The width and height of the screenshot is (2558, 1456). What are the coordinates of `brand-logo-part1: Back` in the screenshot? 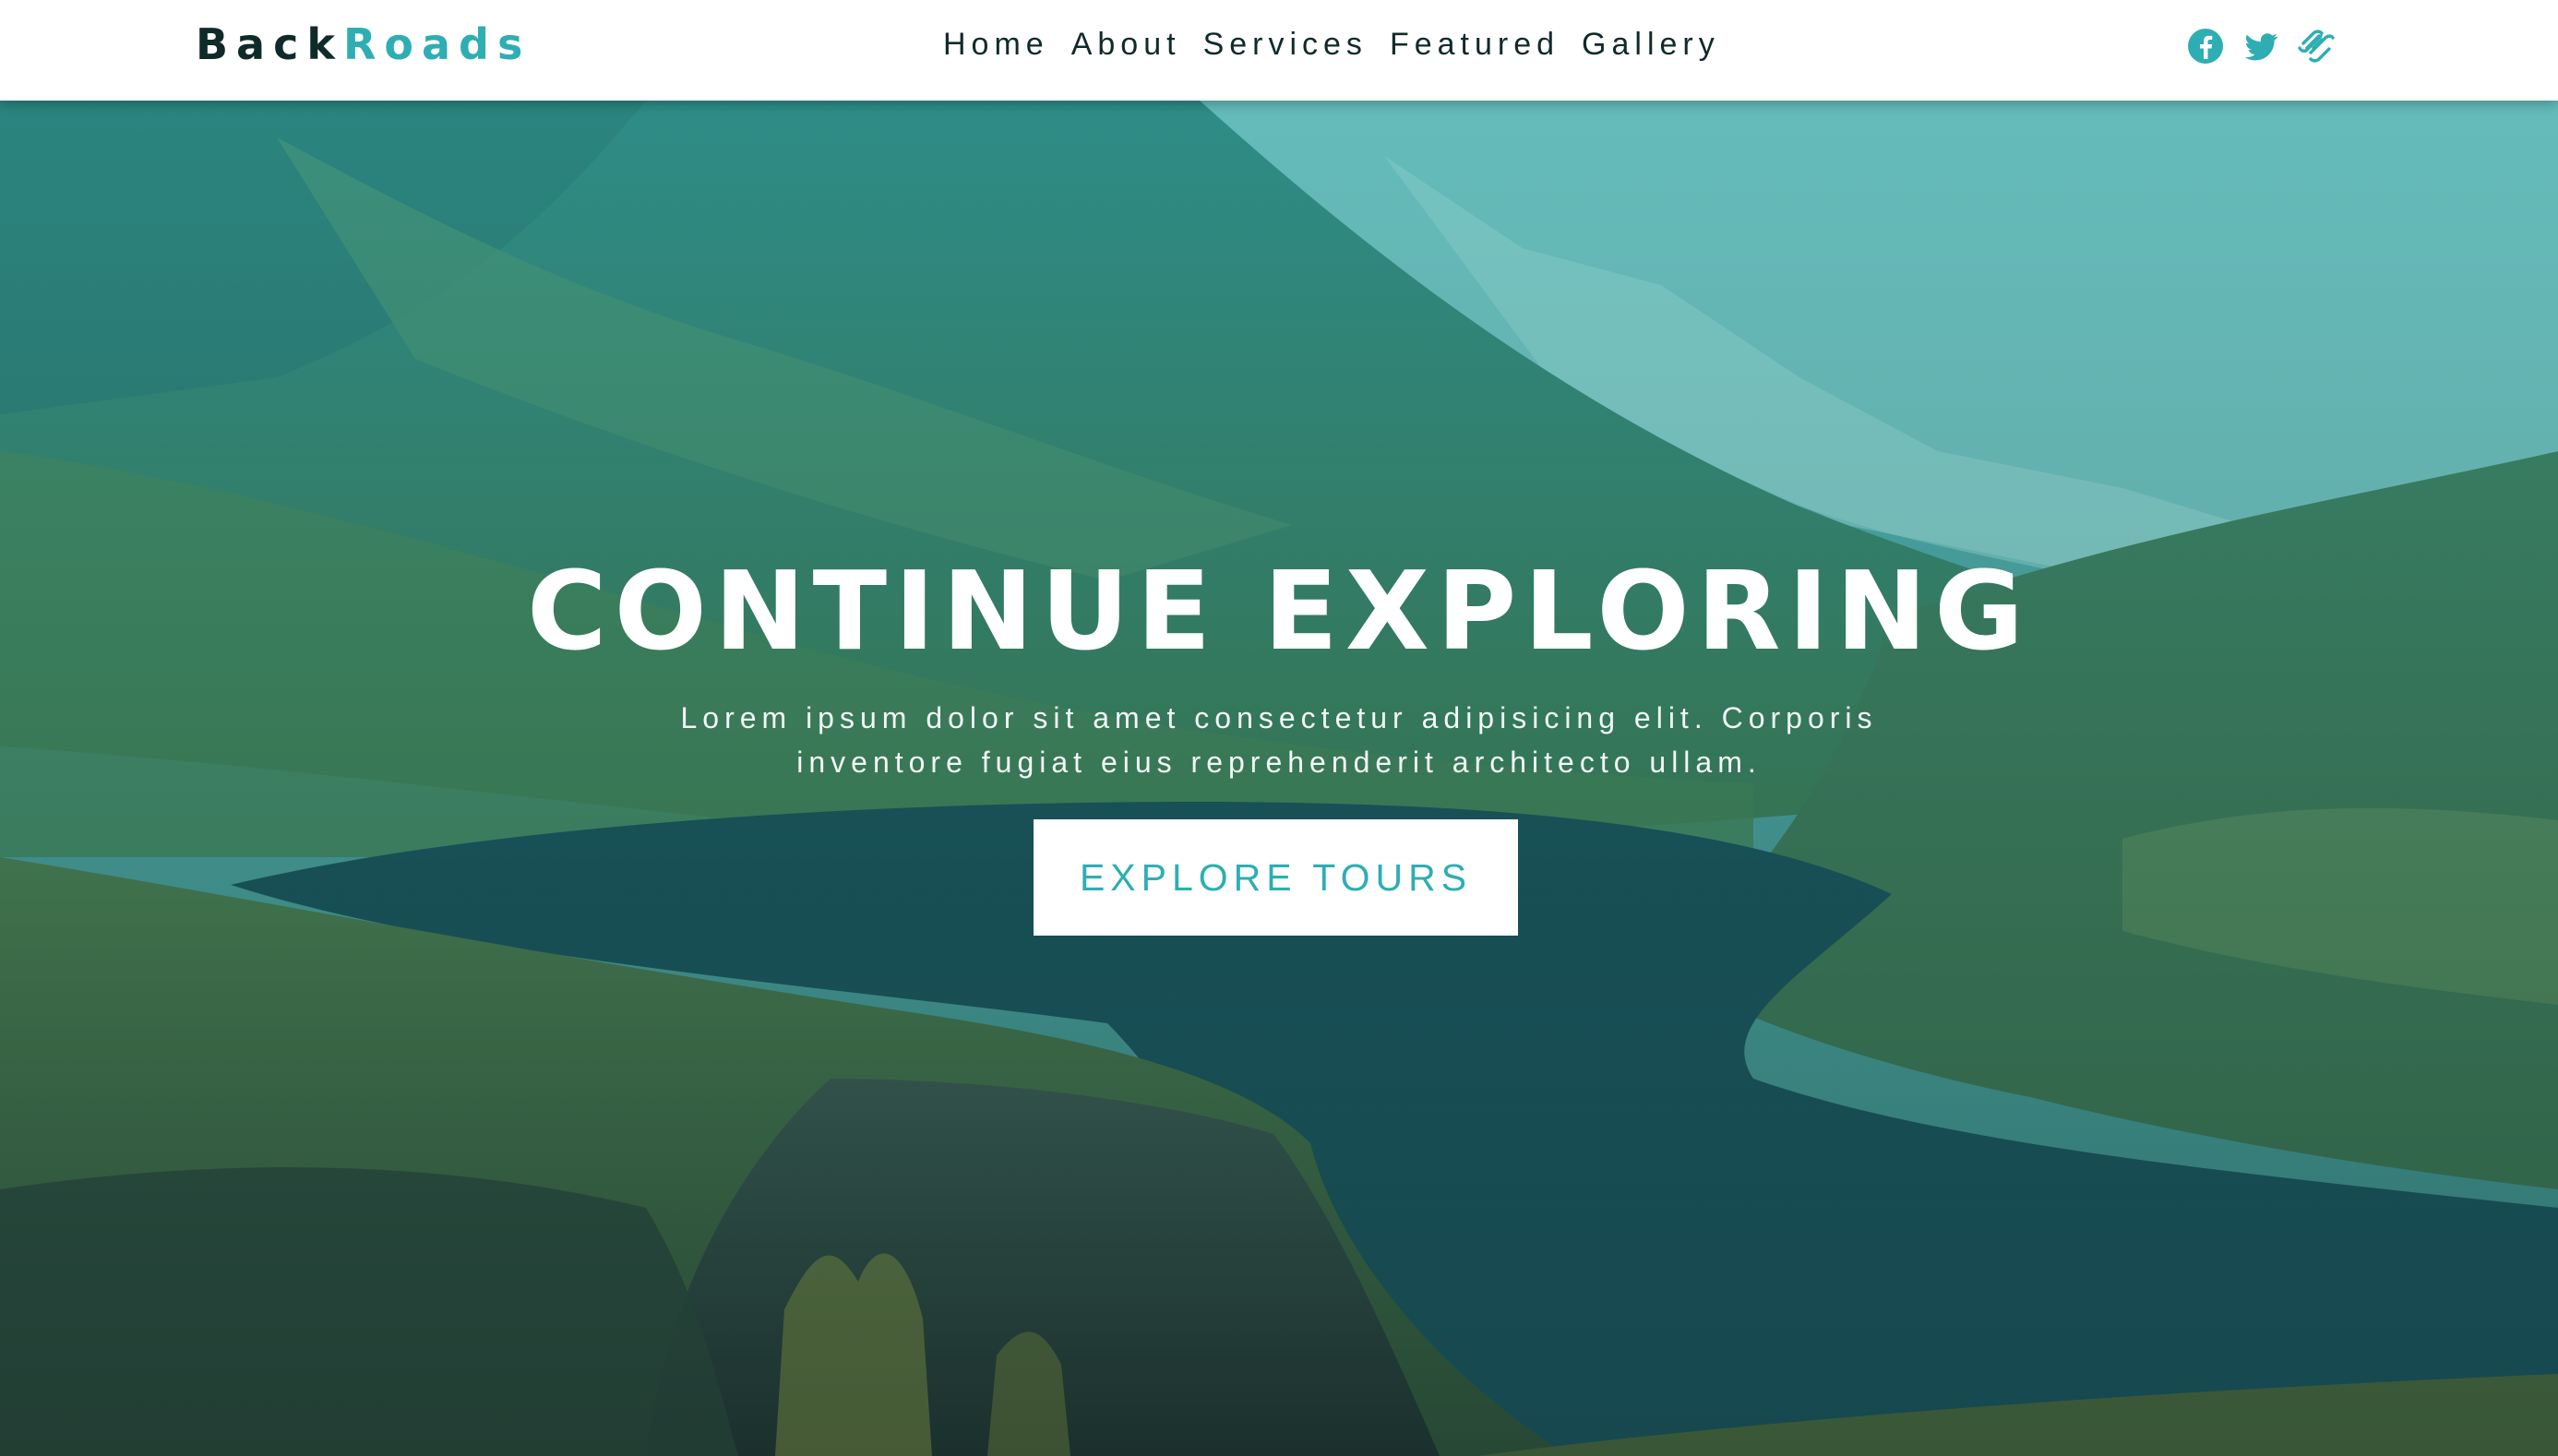 It's located at (269, 44).